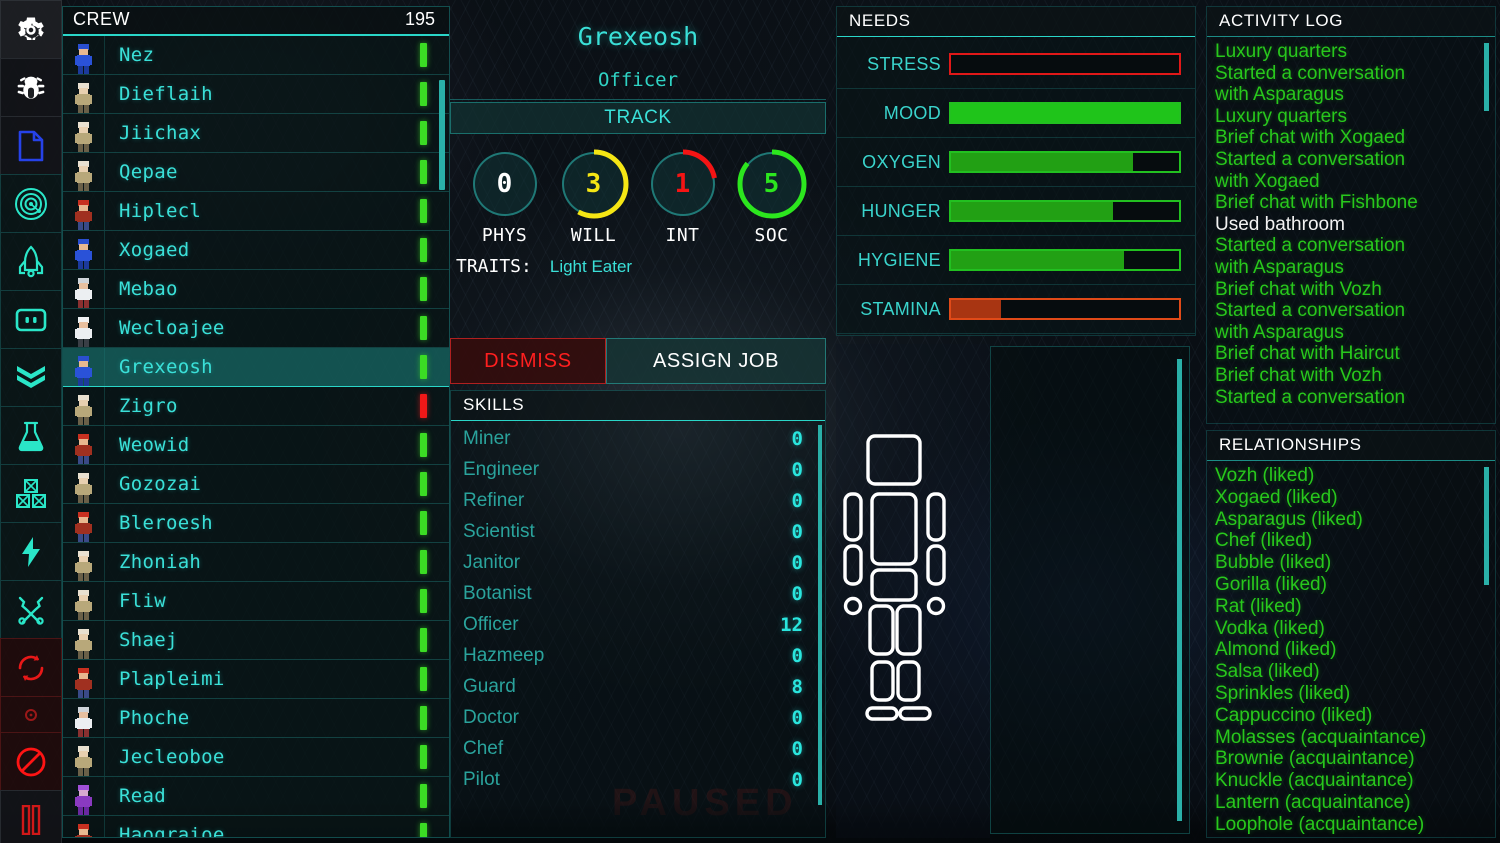 This screenshot has height=843, width=1500. I want to click on crew-row: Nez, so click(256, 55).